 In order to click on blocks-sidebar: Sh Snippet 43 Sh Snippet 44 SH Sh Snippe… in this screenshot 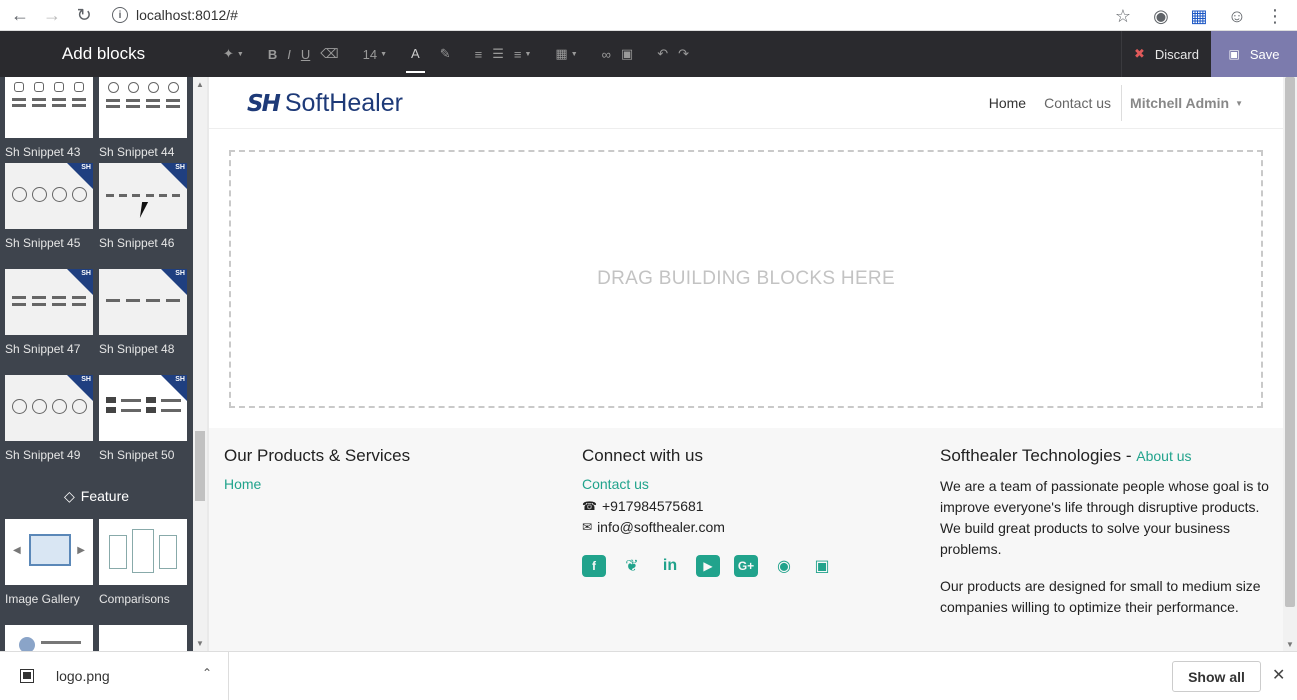, I will do `click(103, 364)`.